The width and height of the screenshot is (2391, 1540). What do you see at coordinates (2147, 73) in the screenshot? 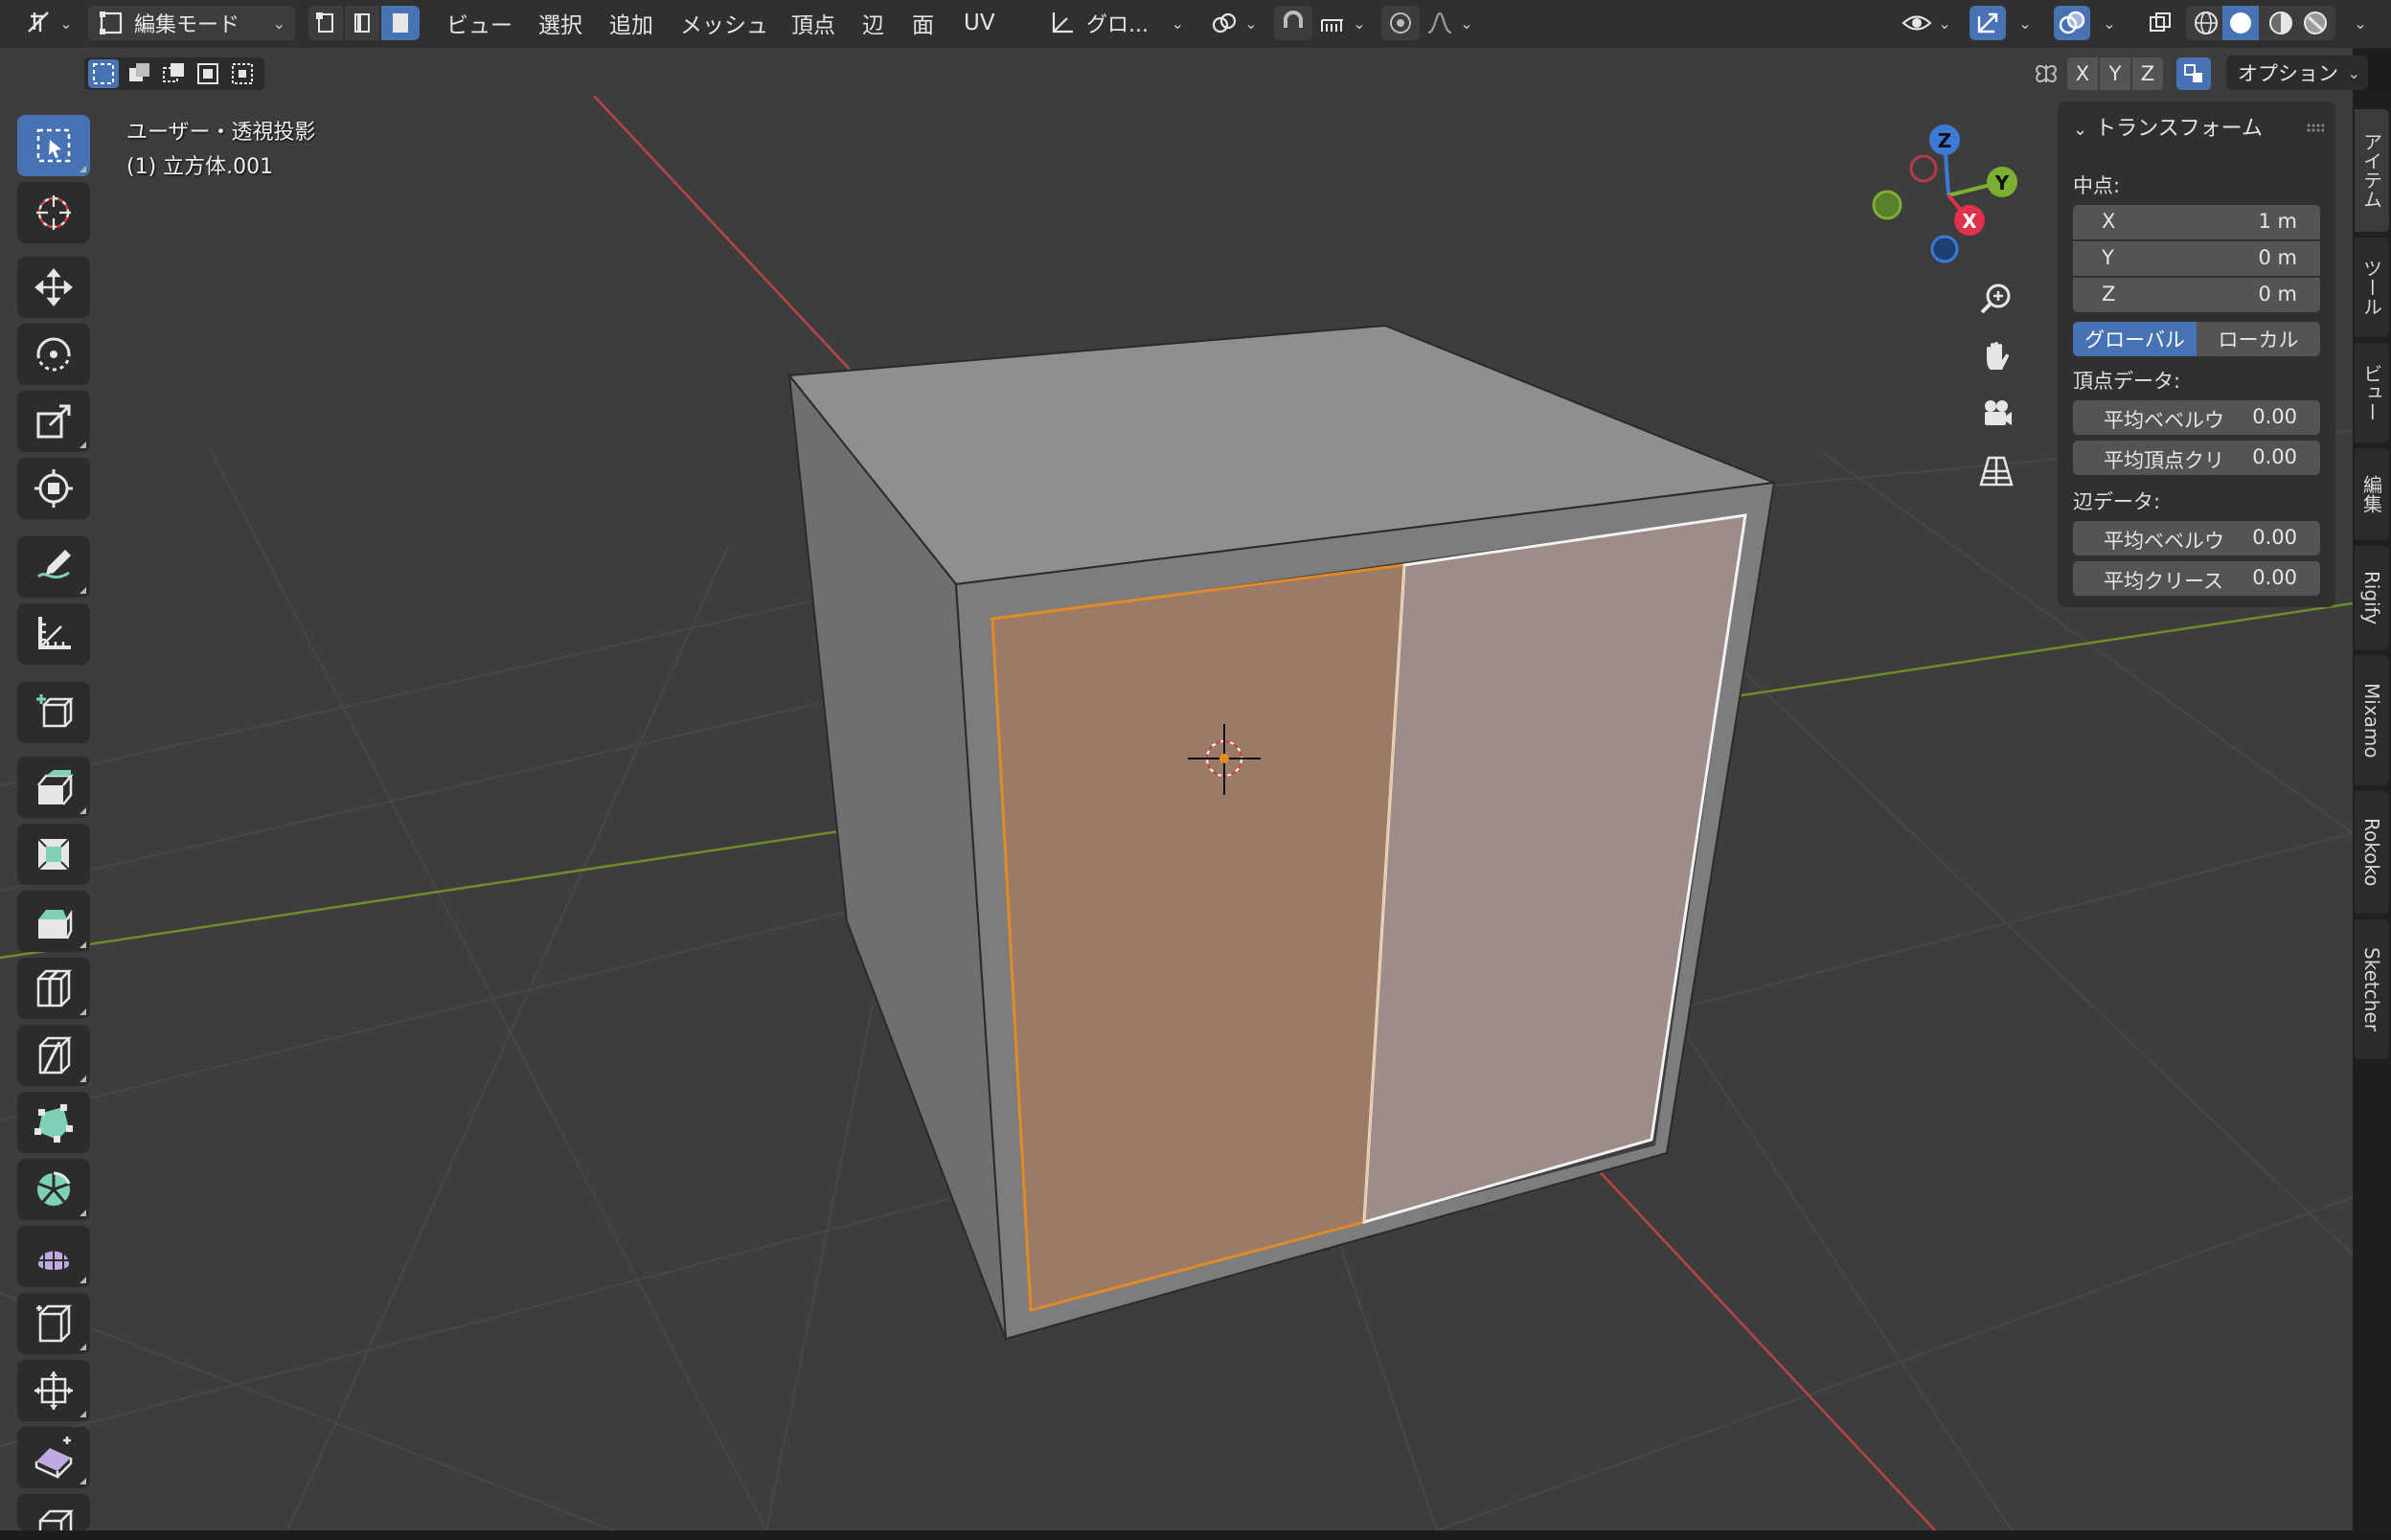
I see `mirror-z-toggle: Z` at bounding box center [2147, 73].